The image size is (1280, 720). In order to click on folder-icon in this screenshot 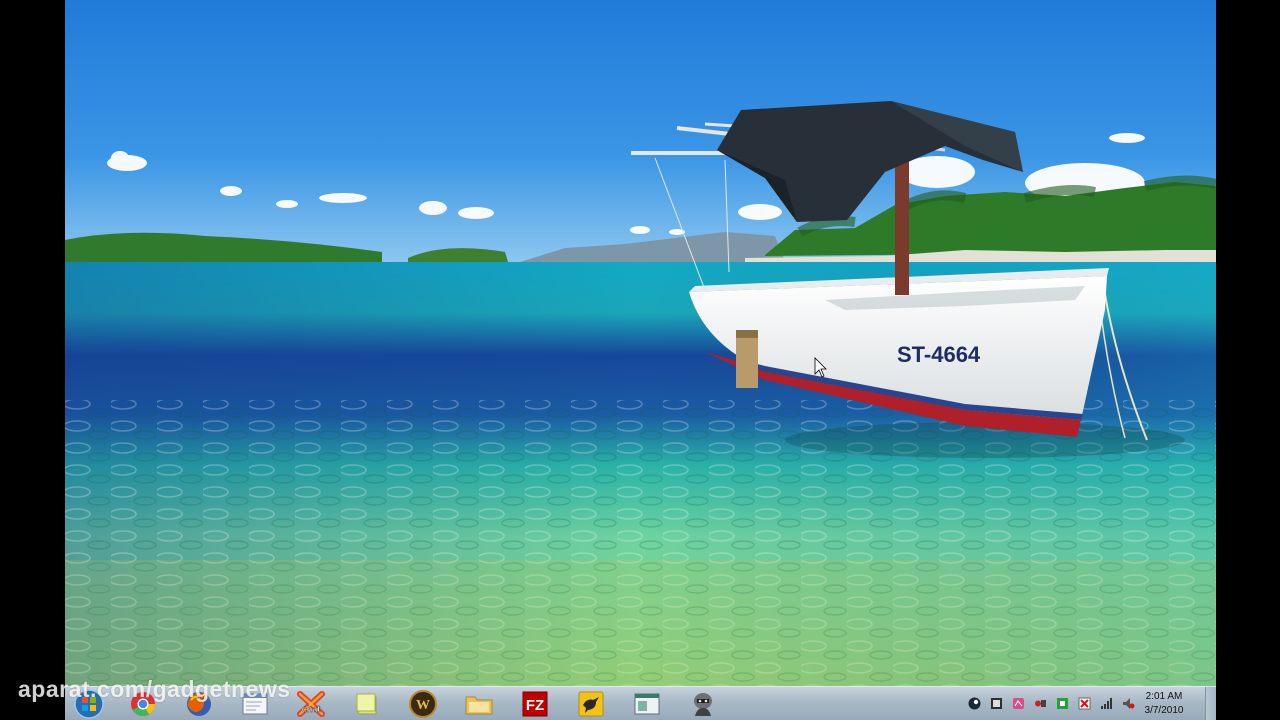, I will do `click(479, 705)`.